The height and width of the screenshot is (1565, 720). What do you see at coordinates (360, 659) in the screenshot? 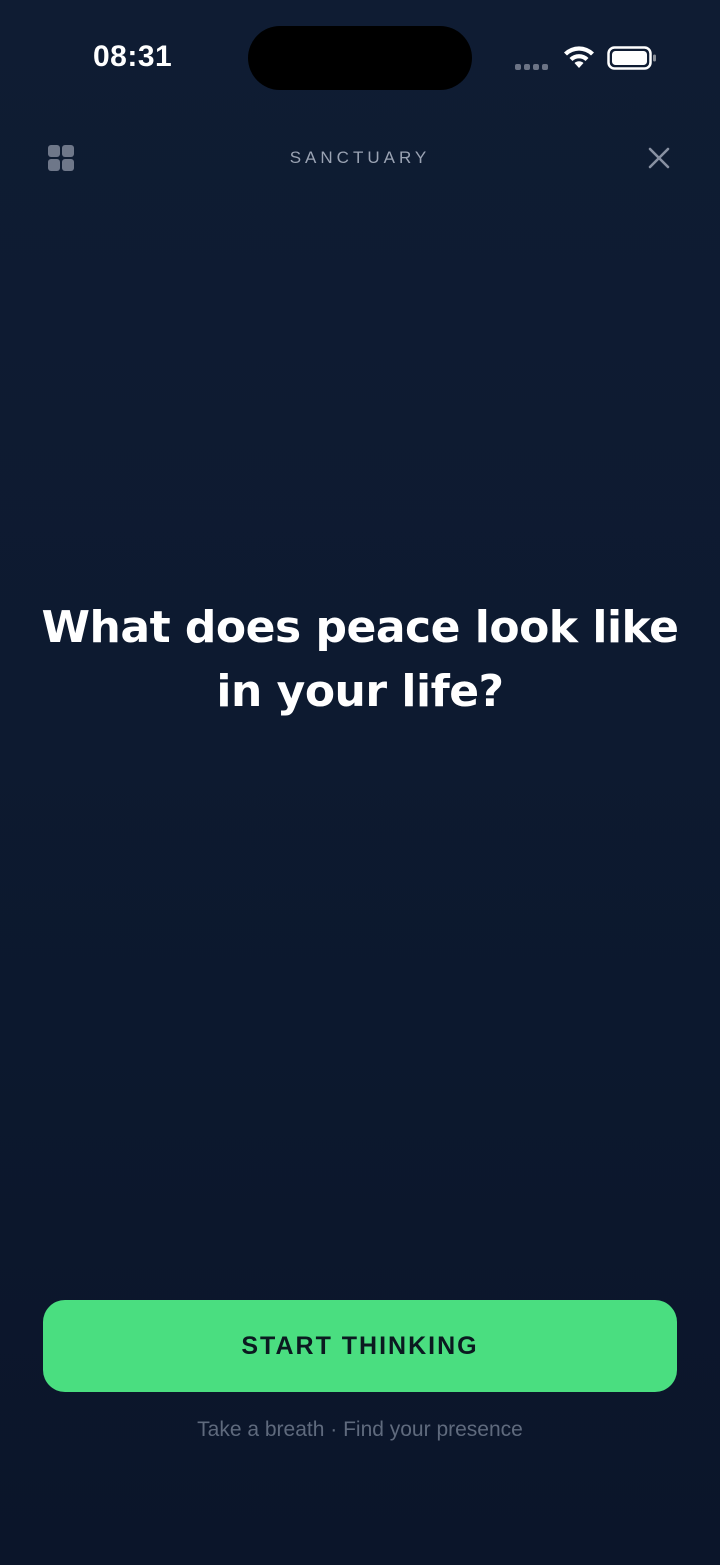
I see `reflection-prompt: What does peace look like in your life?` at bounding box center [360, 659].